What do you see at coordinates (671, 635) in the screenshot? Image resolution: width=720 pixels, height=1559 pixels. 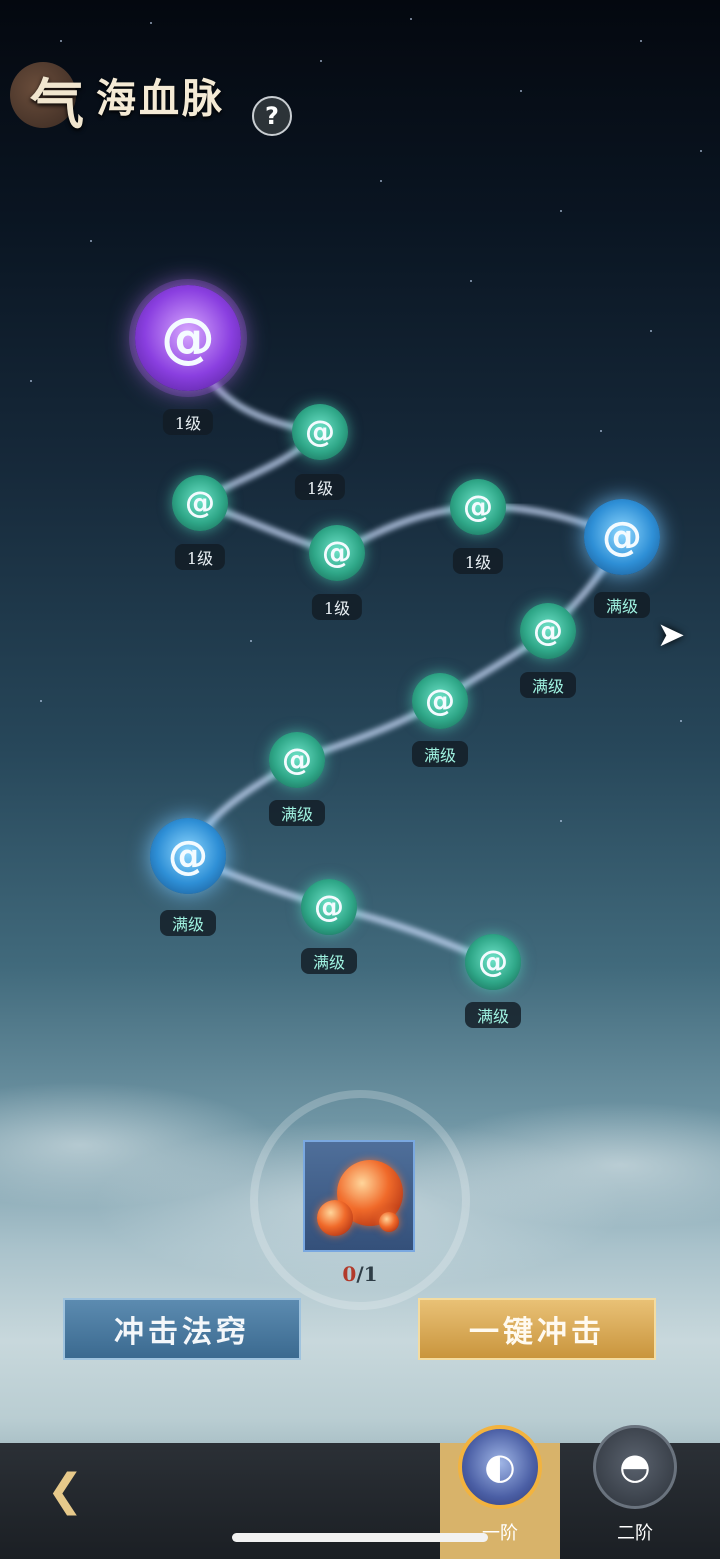 I see `arrow-right-icon: ➤` at bounding box center [671, 635].